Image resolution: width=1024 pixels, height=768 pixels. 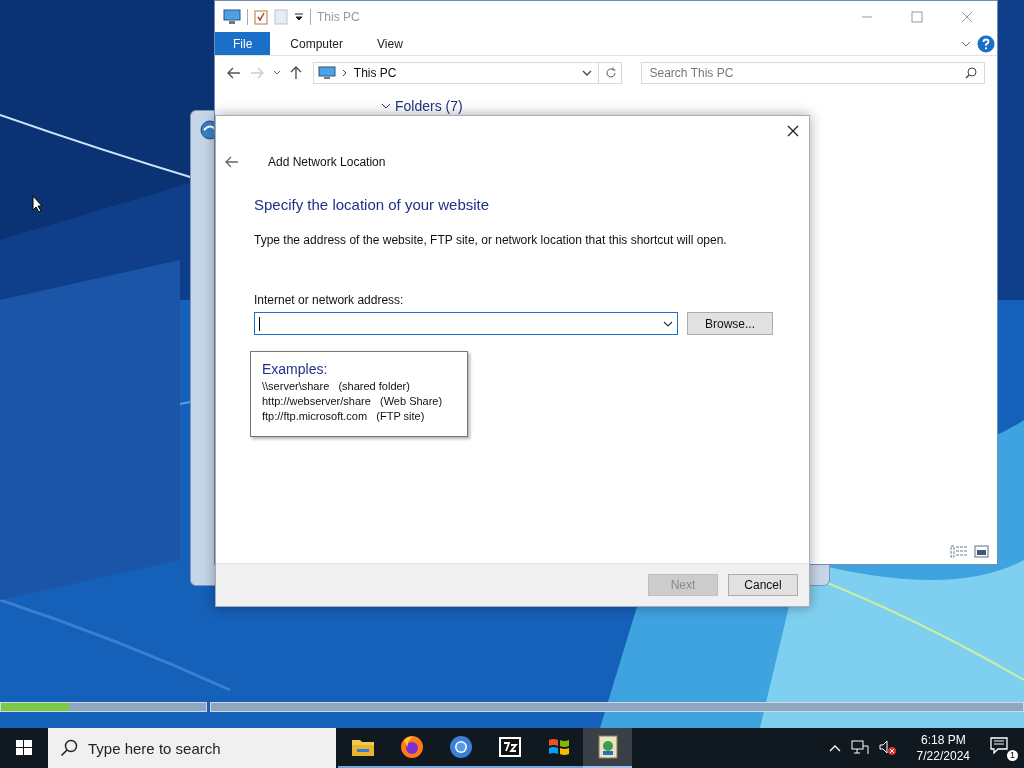 I want to click on tooltip-title: Examples:, so click(x=295, y=369).